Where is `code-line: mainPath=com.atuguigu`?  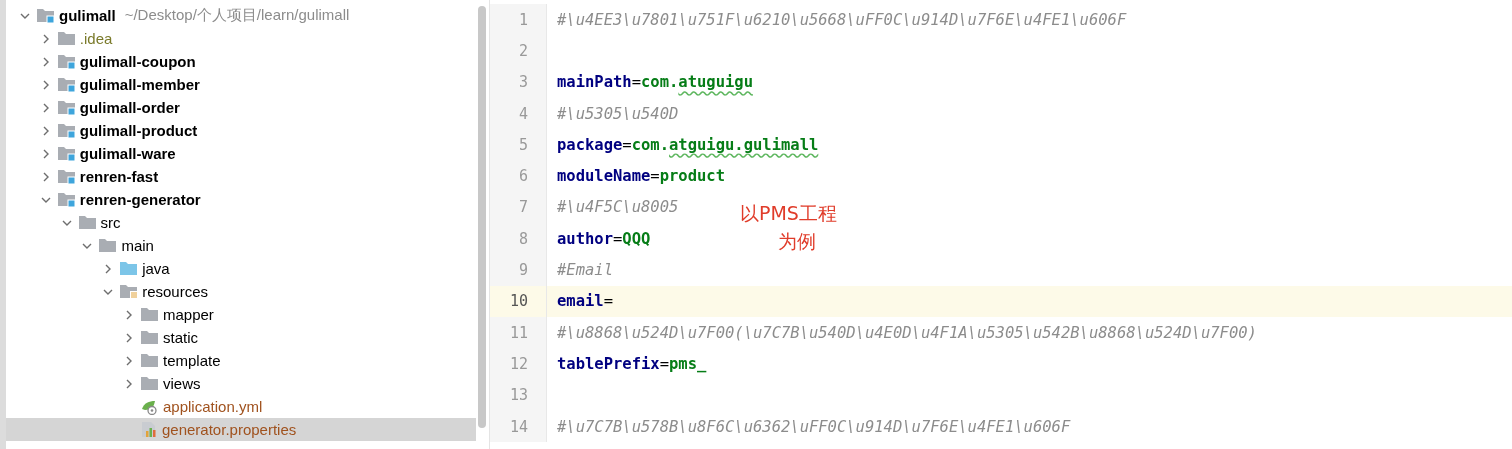 code-line: mainPath=com.atuguigu is located at coordinates (655, 82).